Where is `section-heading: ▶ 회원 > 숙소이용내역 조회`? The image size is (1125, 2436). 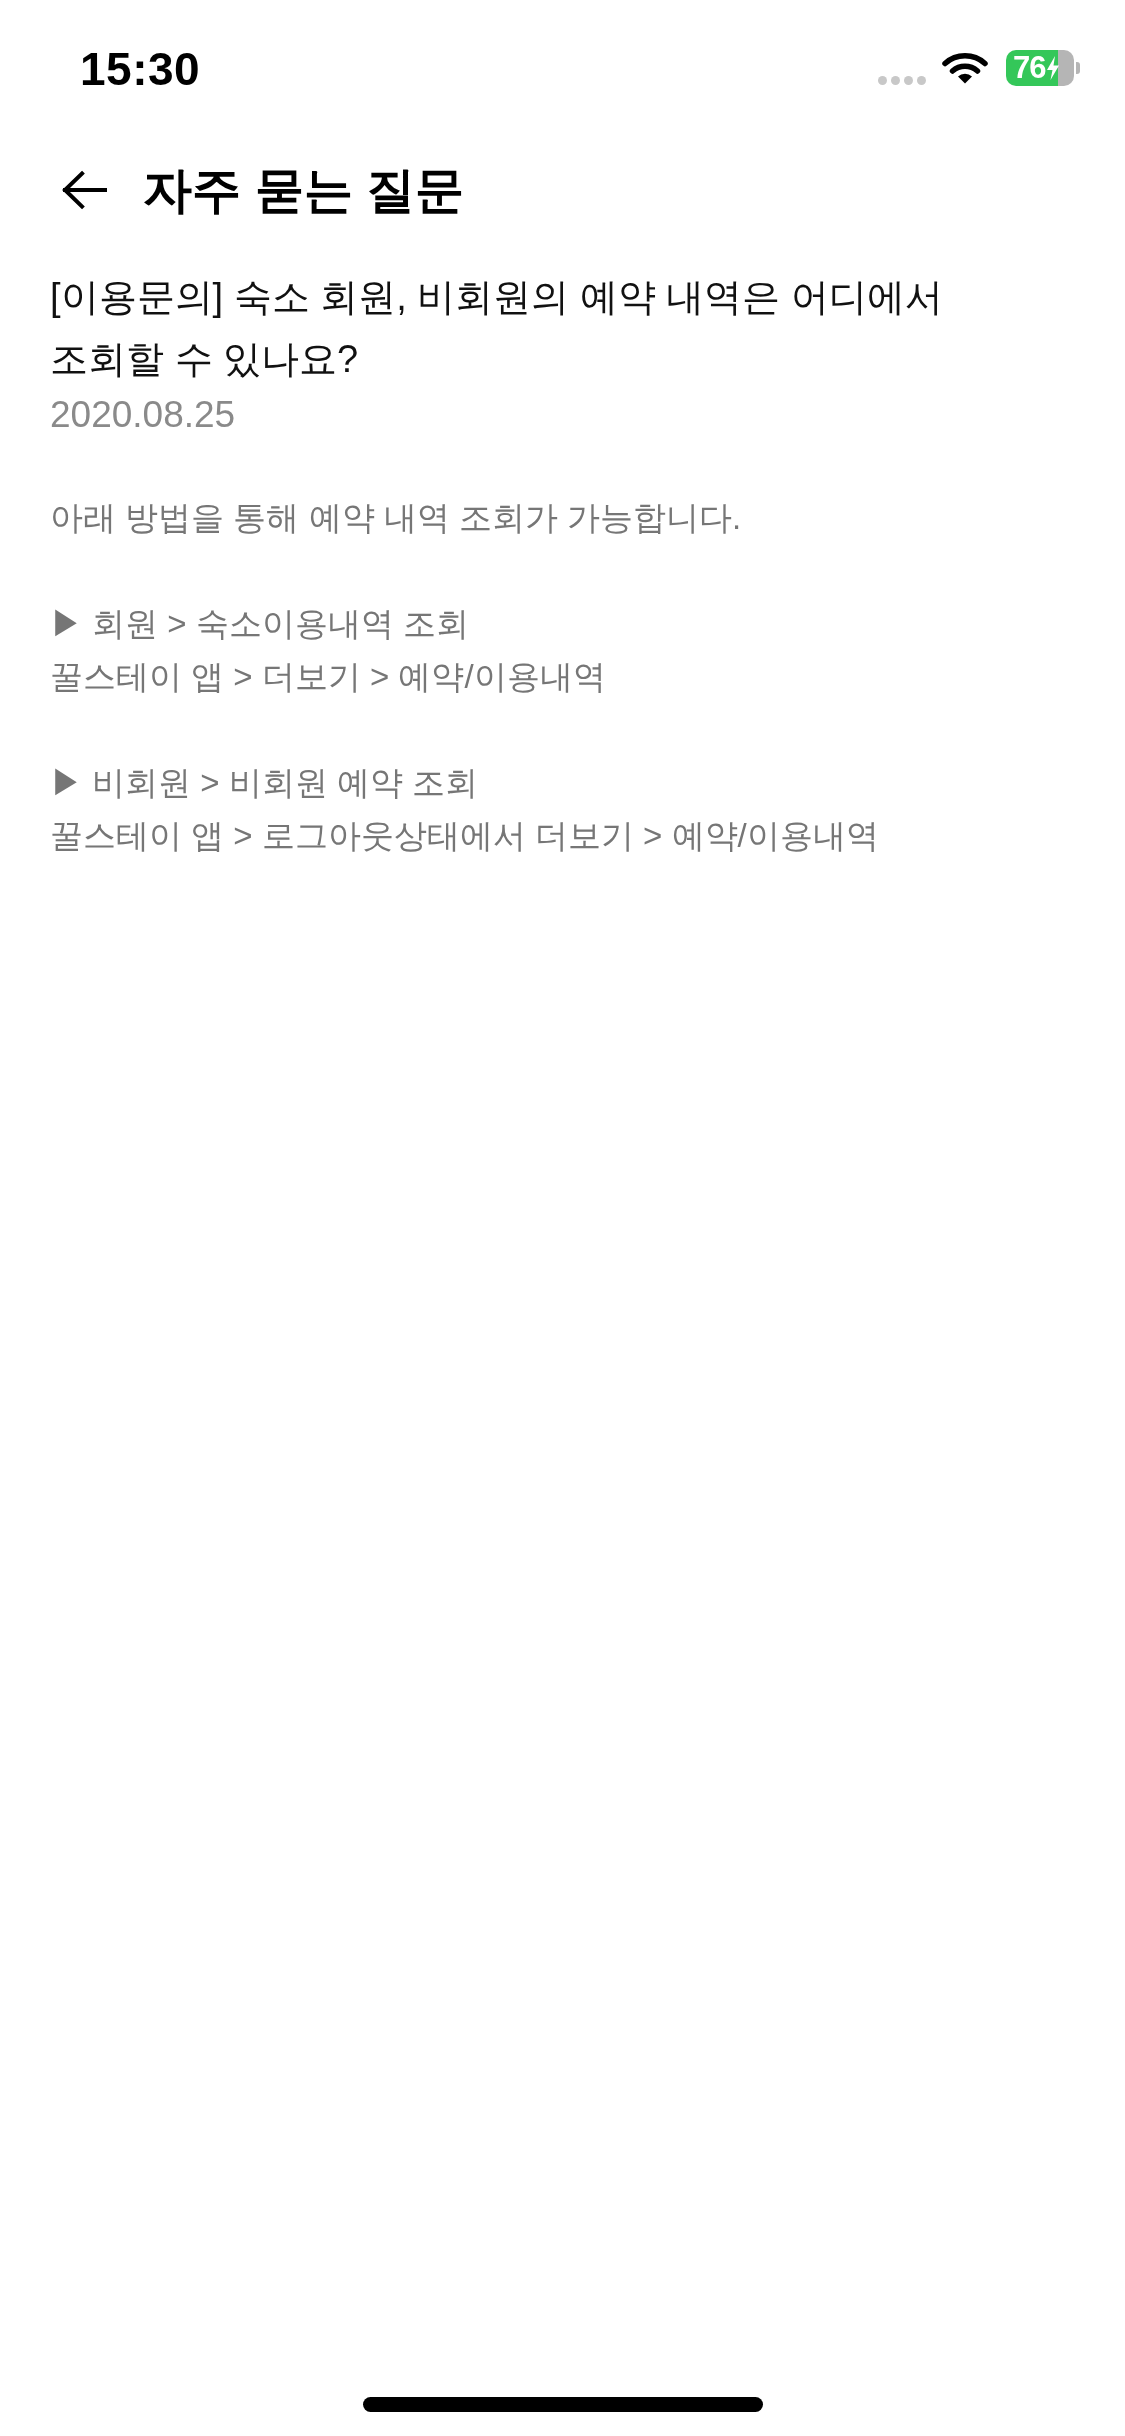 section-heading: ▶ 회원 > 숙소이용내역 조회 is located at coordinates (260, 624).